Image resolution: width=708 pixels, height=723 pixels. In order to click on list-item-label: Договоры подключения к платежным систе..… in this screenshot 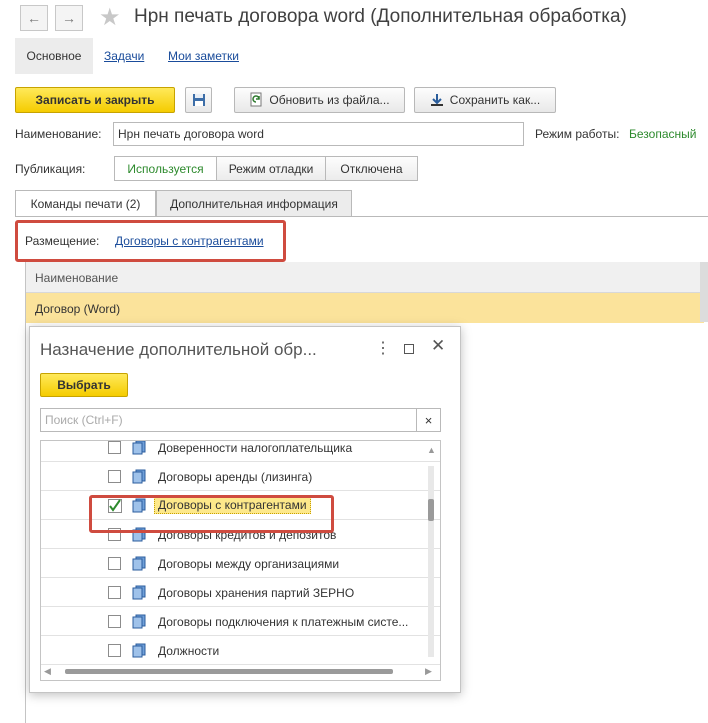, I will do `click(283, 622)`.